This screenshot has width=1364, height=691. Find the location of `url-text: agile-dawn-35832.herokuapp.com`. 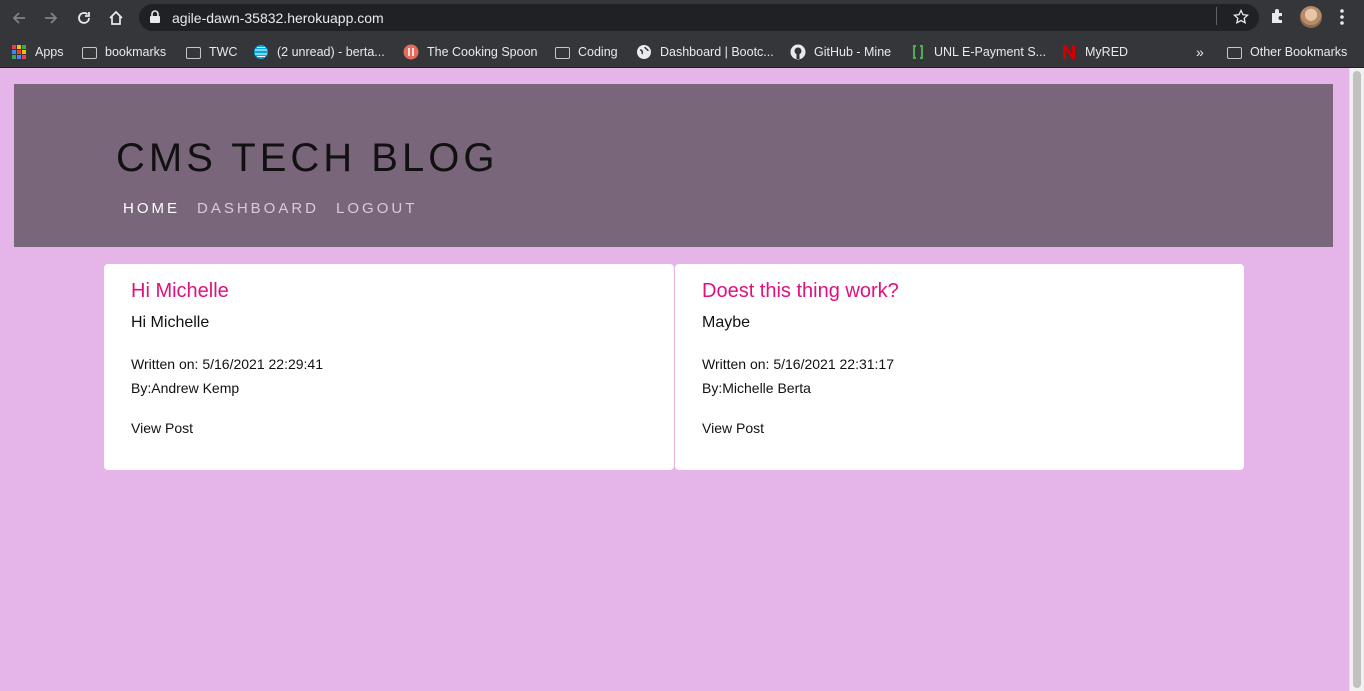

url-text: agile-dawn-35832.herokuapp.com is located at coordinates (278, 18).